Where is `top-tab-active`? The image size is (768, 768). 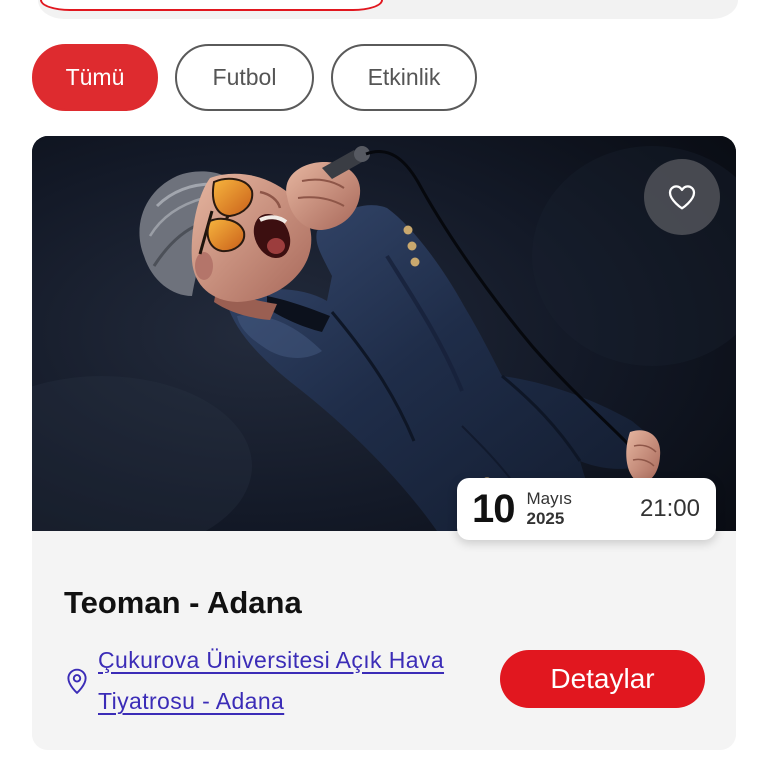 top-tab-active is located at coordinates (211, 5).